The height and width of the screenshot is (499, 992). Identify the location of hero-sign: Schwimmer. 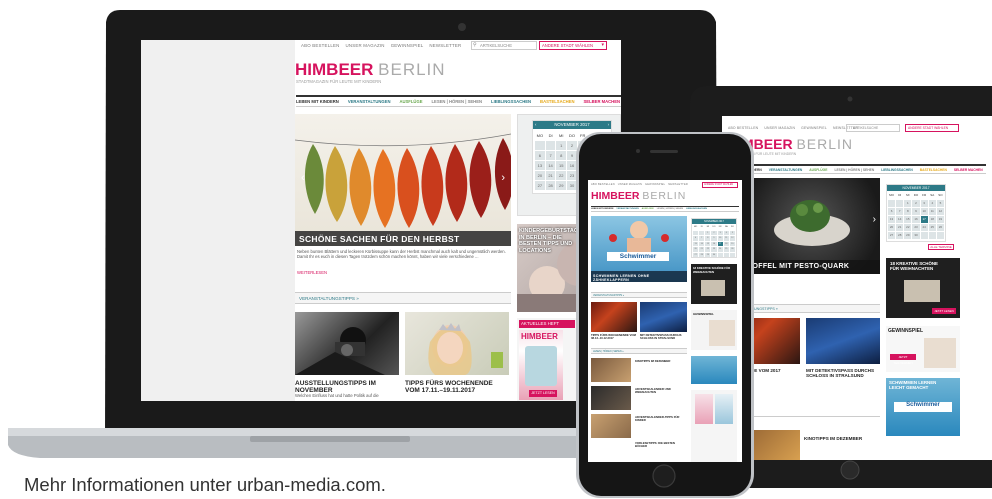
(638, 256).